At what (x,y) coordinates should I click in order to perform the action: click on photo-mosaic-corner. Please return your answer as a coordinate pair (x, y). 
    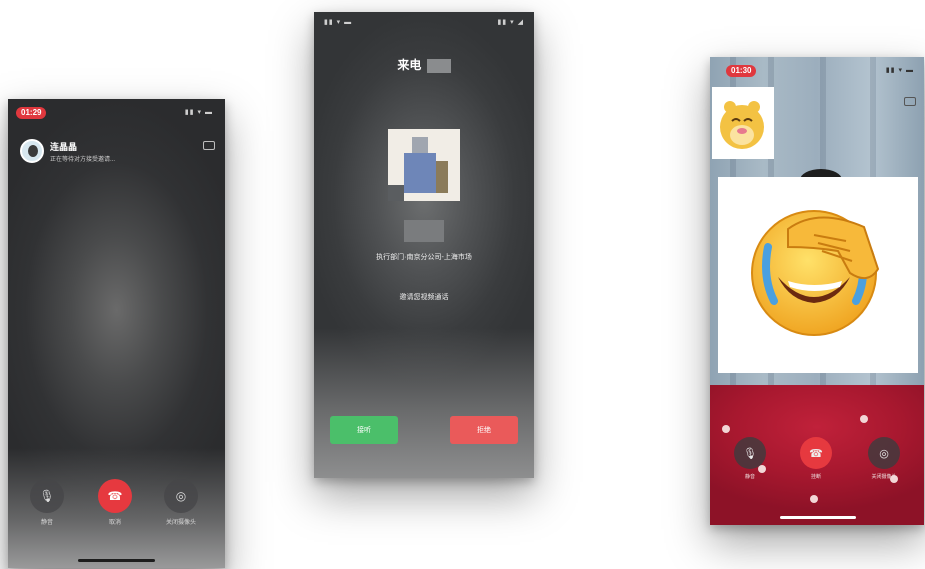
    Looking at the image, I should click on (396, 193).